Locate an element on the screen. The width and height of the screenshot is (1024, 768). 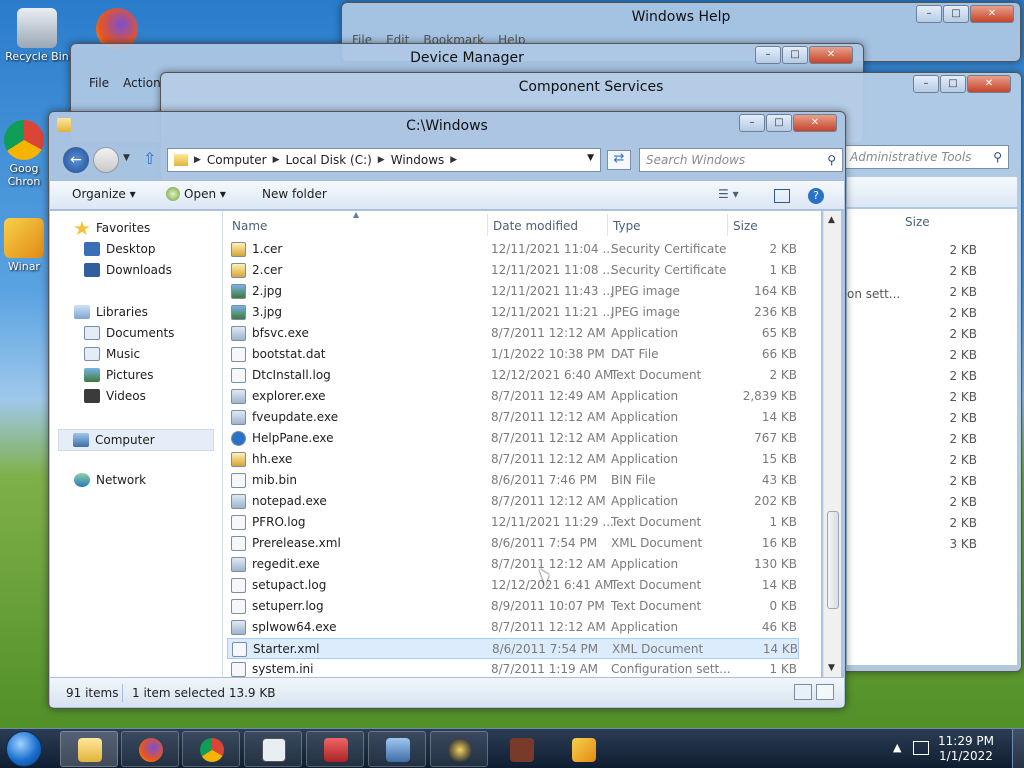
nav-music: Music is located at coordinates (112, 354).